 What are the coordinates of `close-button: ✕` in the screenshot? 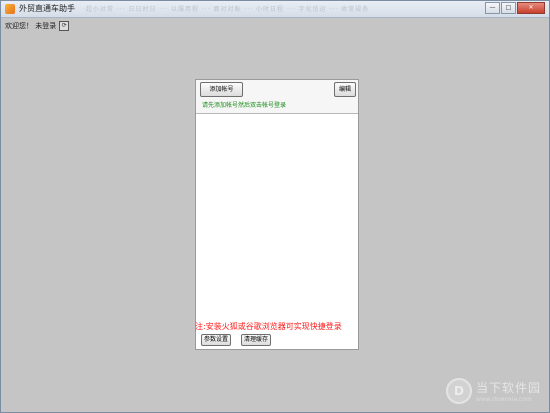 It's located at (531, 8).